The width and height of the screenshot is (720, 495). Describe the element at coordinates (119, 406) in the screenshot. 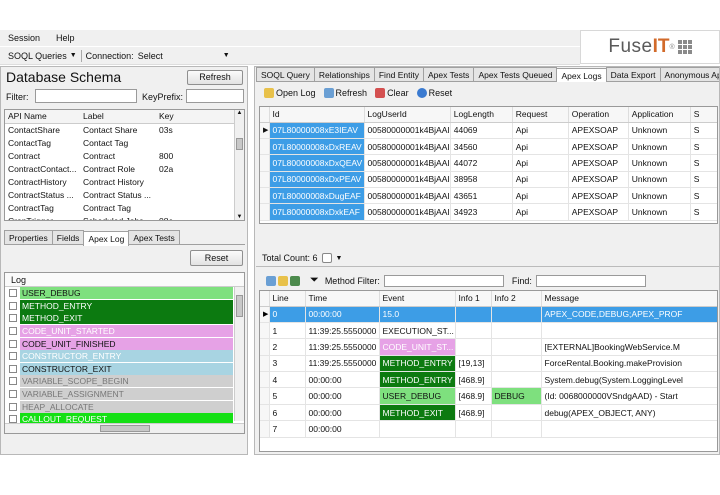

I see `log-category-item: HEAP_ALLOCATE` at that location.